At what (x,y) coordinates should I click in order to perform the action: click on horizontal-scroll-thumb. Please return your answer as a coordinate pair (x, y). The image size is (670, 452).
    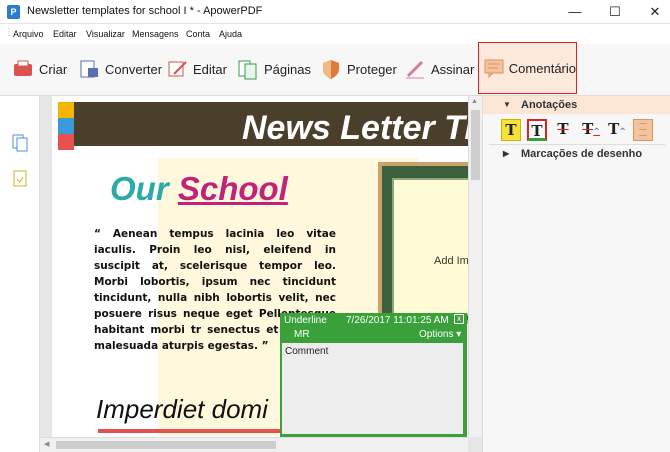
    Looking at the image, I should click on (166, 445).